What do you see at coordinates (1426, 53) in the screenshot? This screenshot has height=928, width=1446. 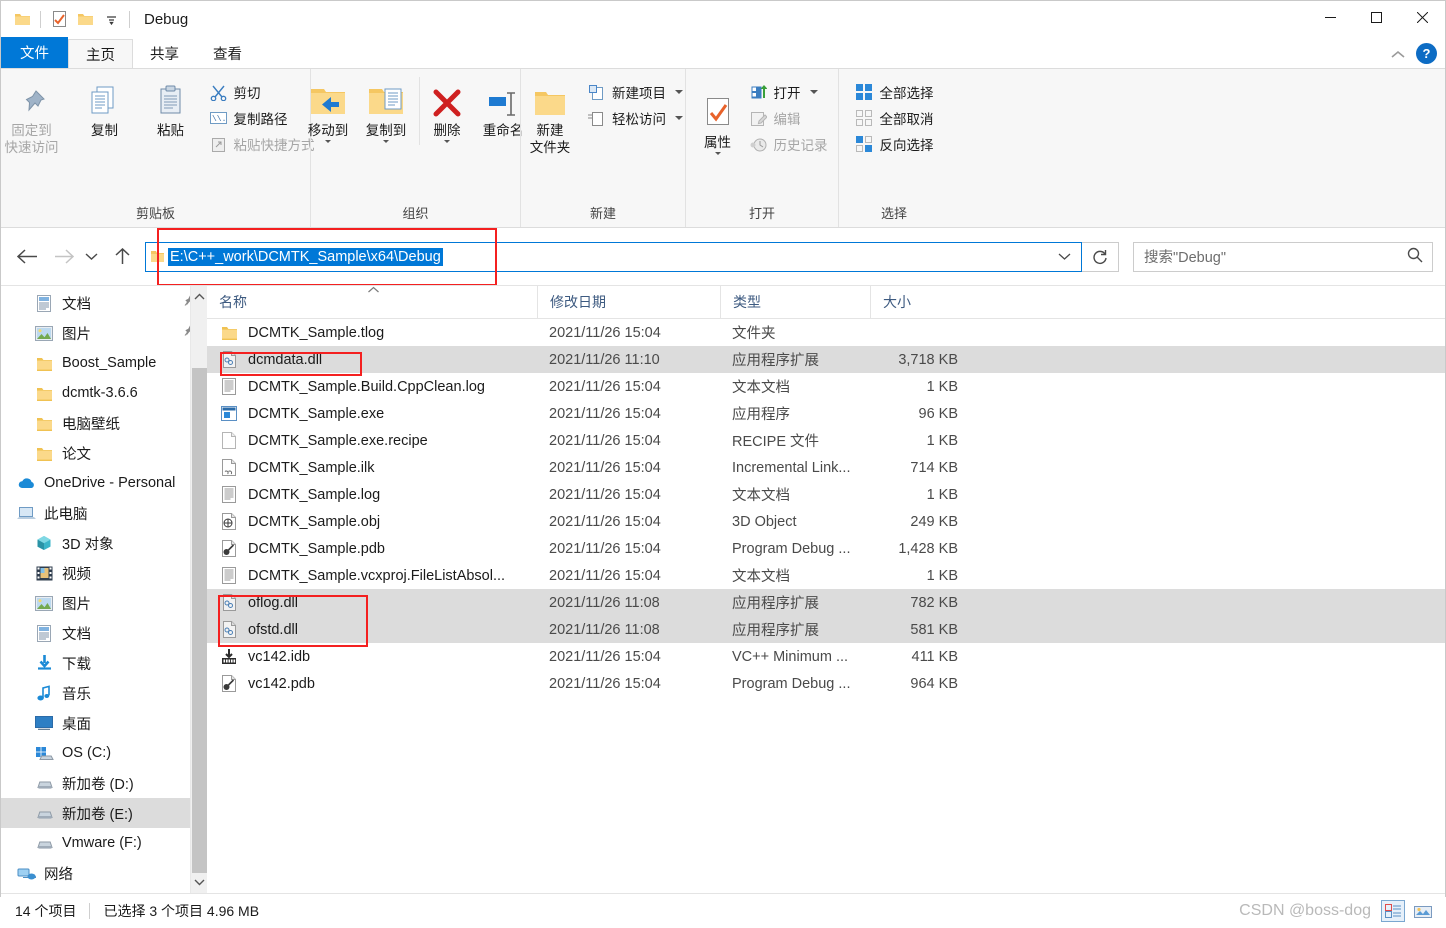 I see `help-button: ?` at bounding box center [1426, 53].